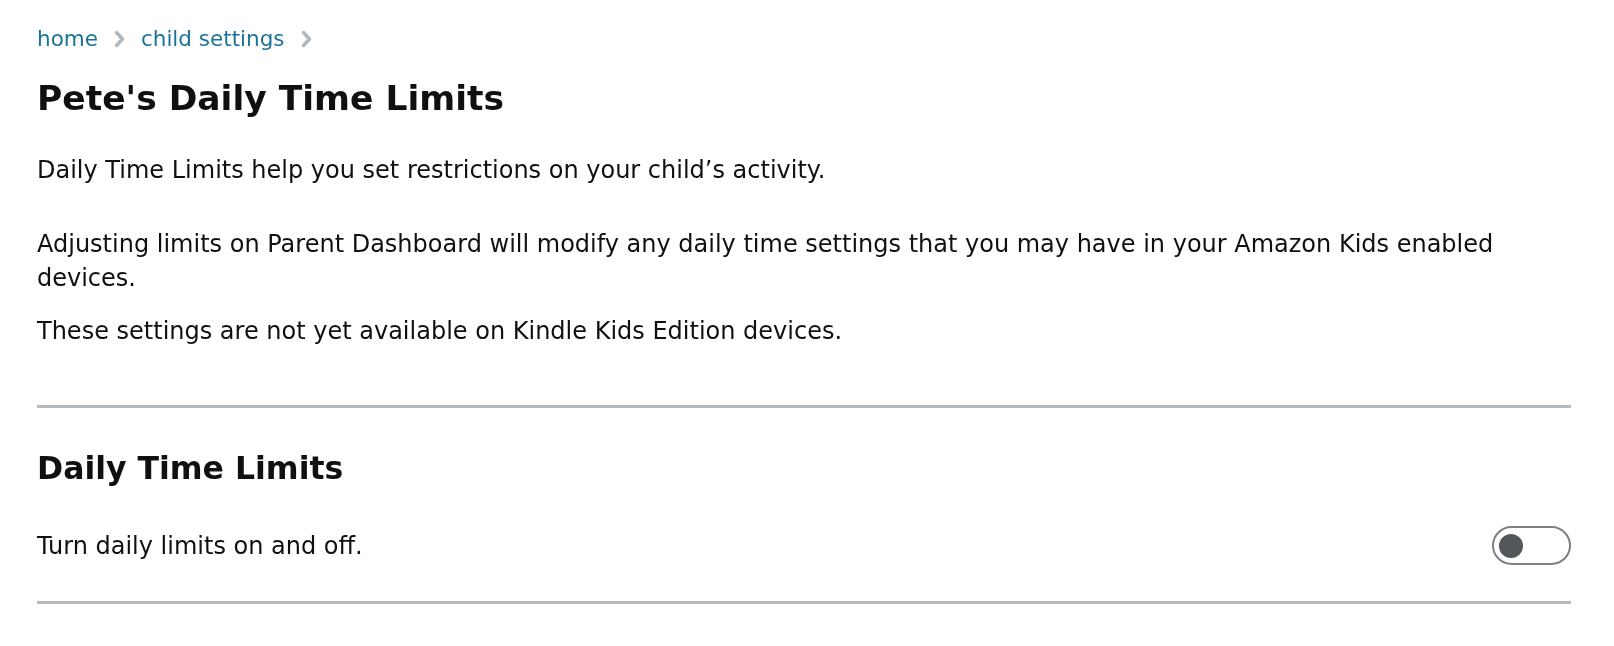 Image resolution: width=1614 pixels, height=646 pixels. Describe the element at coordinates (212, 39) in the screenshot. I see `breadcrumb-link: child settings` at that location.